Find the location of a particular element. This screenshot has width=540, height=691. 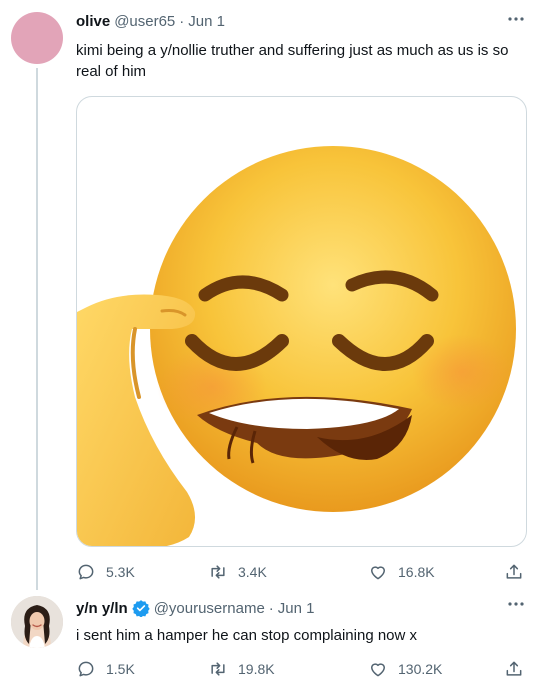

tweet-actions: 5.3K 3.4K 16.8K is located at coordinates (301, 572).